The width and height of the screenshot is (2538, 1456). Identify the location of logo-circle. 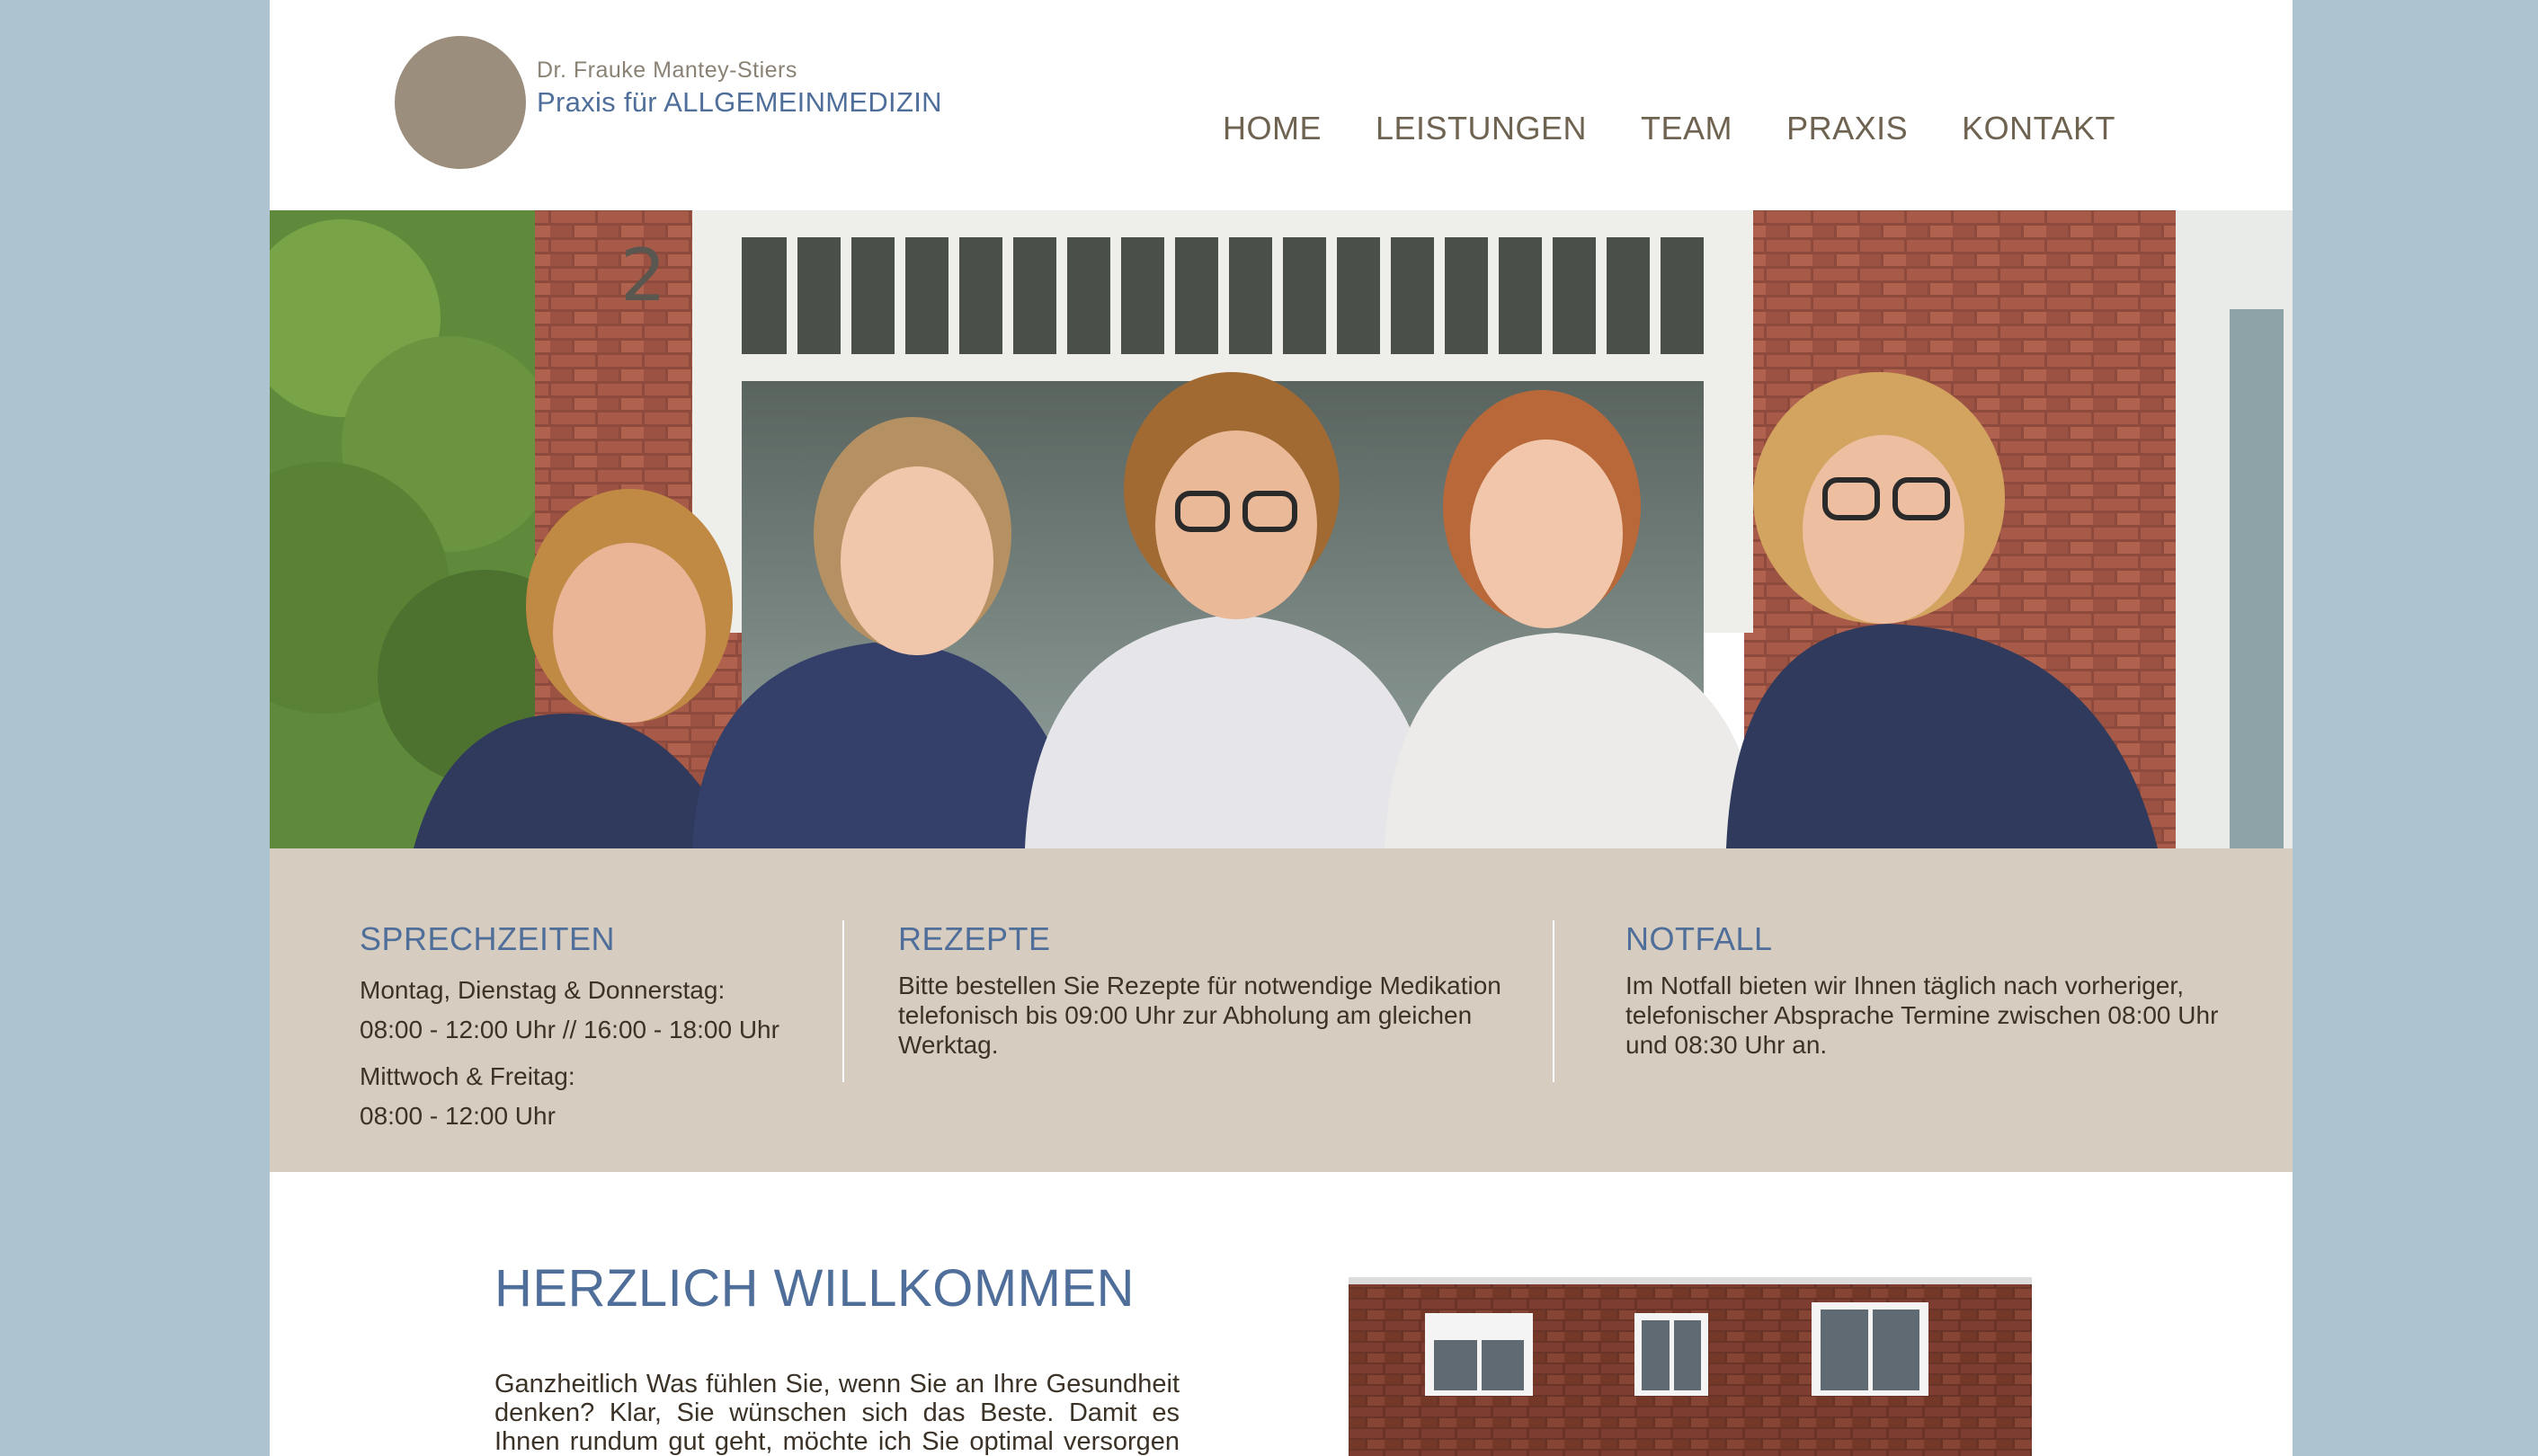
(461, 103).